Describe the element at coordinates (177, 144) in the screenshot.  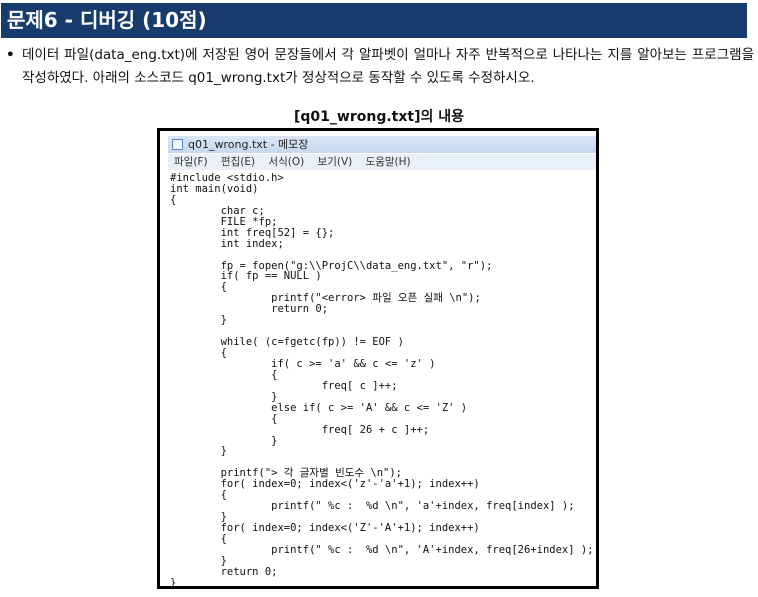
I see `notepad-icon` at that location.